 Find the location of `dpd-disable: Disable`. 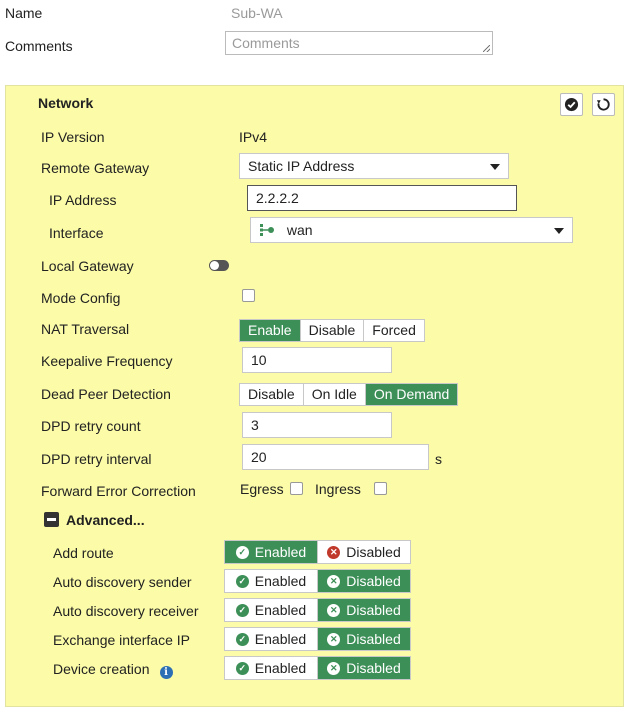

dpd-disable: Disable is located at coordinates (272, 394).